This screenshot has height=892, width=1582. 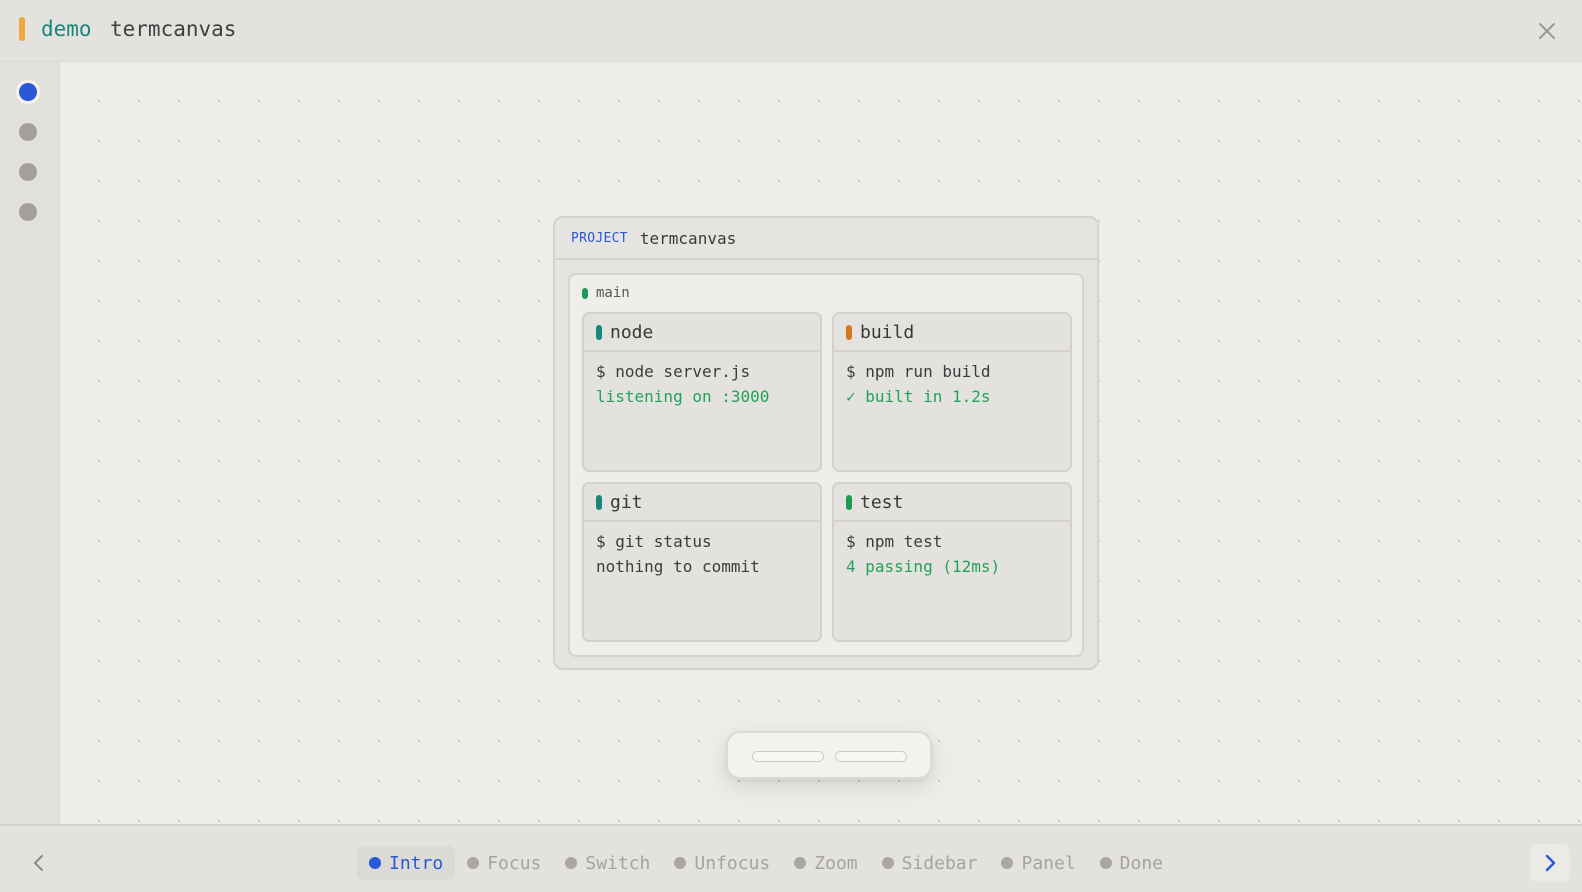 I want to click on terminal-build: build $ npm run build ✓ built in 1.2s, so click(x=952, y=392).